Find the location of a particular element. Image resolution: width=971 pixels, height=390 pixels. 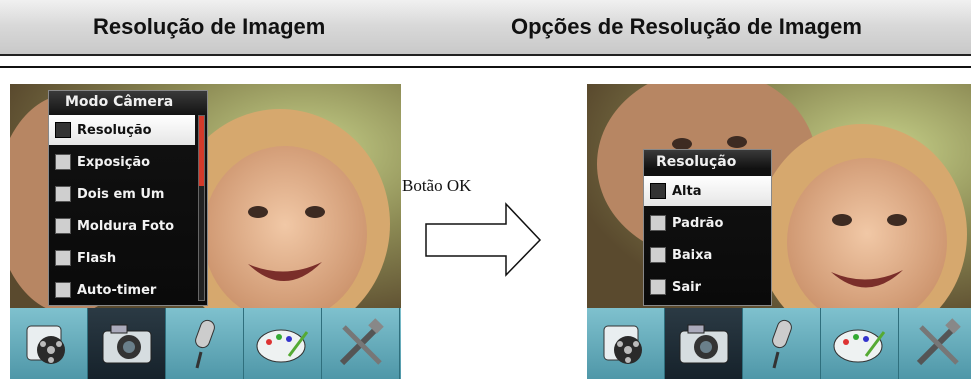

menu-item-label: Sair is located at coordinates (687, 287).